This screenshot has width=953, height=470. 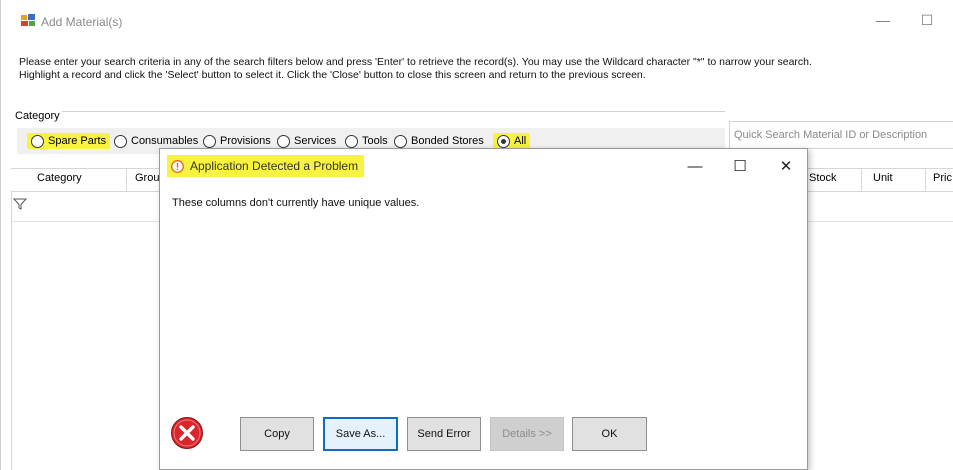 I want to click on dialog-close-icon: ✕, so click(x=786, y=167).